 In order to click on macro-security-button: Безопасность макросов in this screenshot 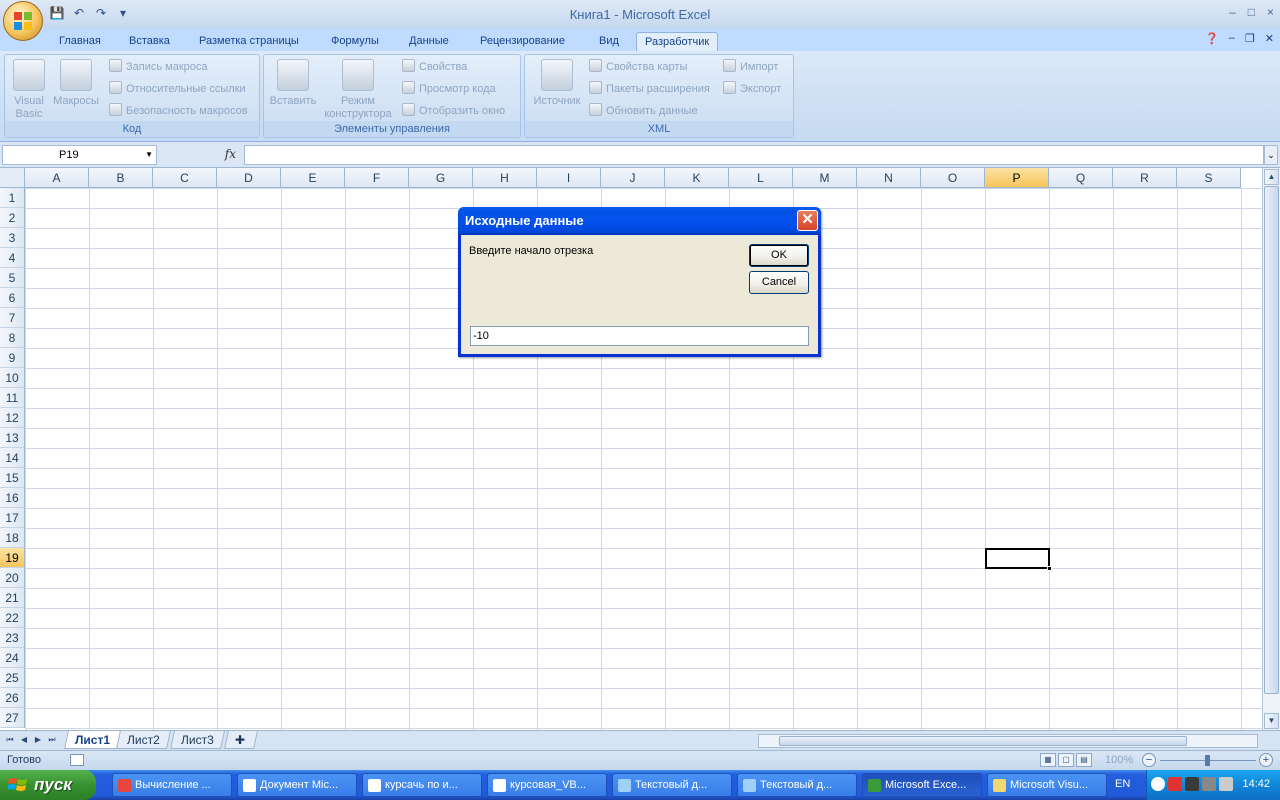, I will do `click(178, 111)`.